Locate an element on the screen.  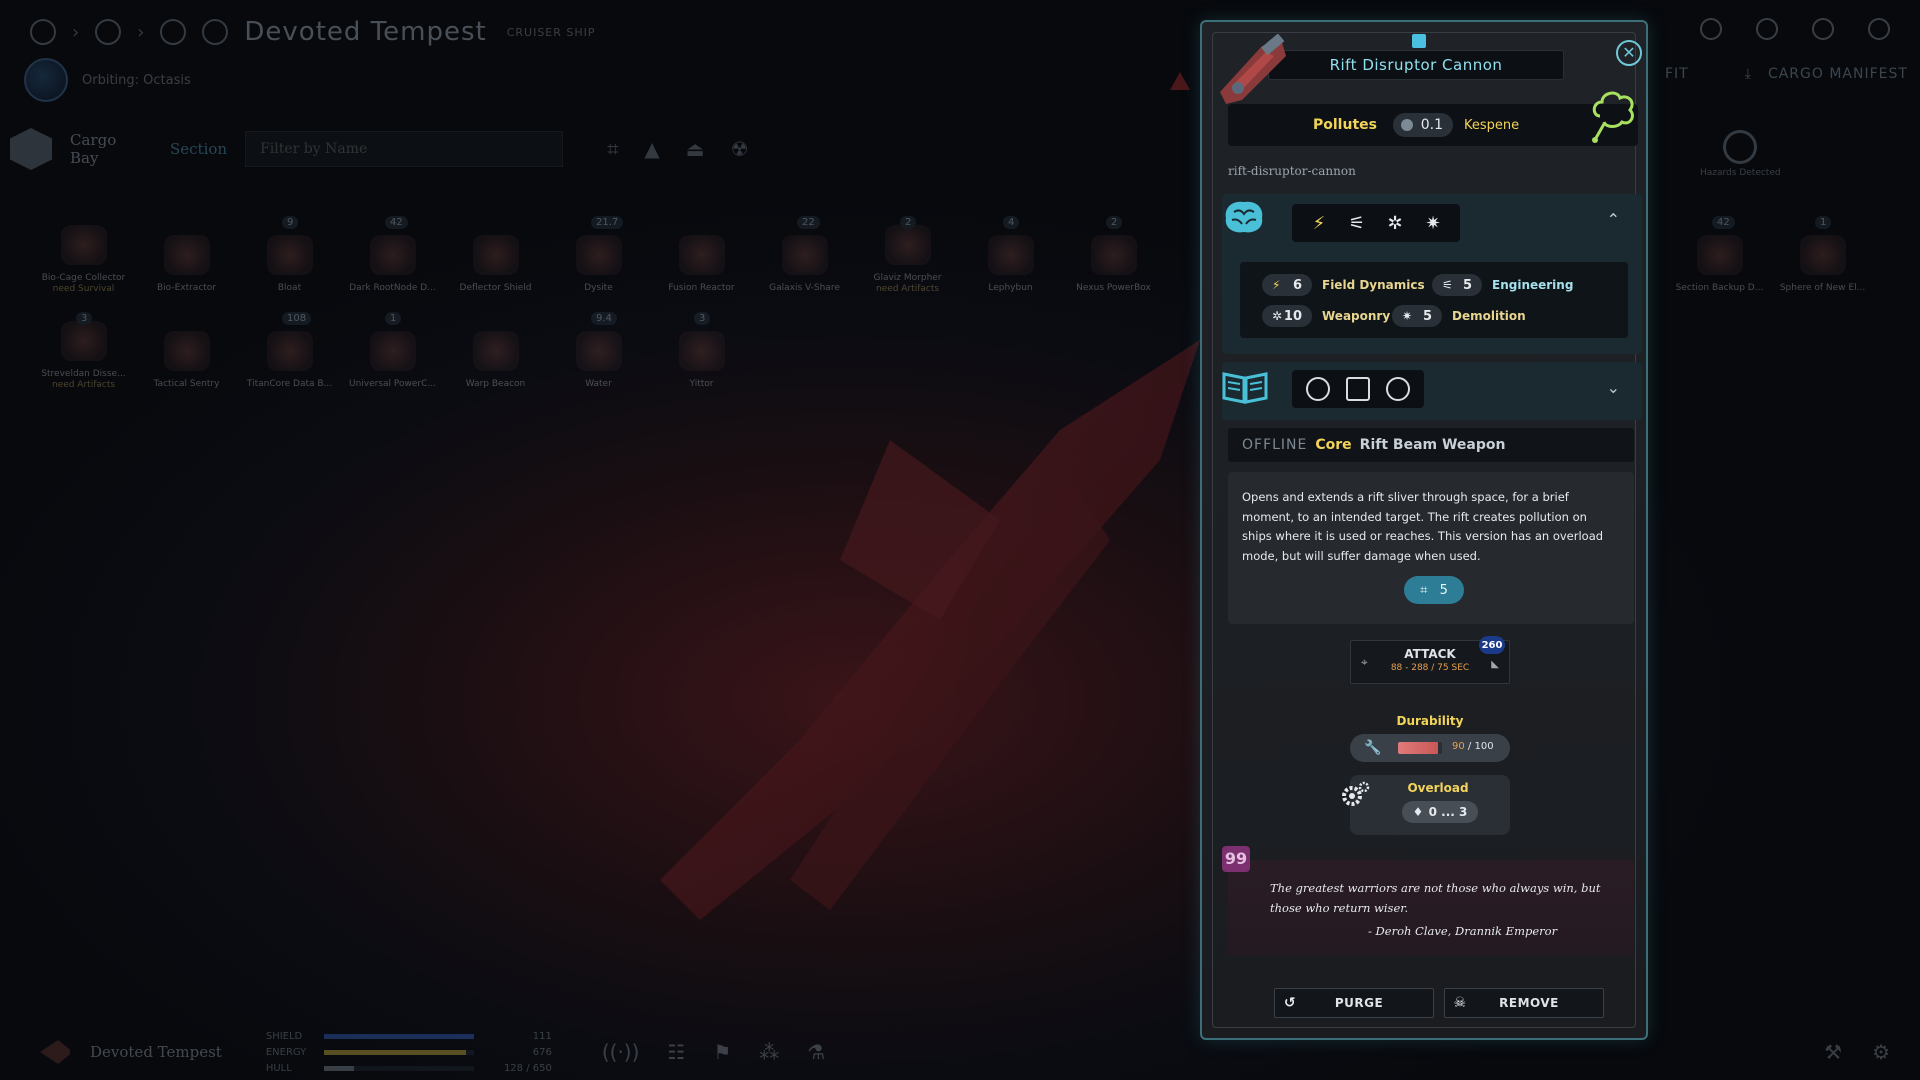
overload-label: Overload is located at coordinates (1438, 788).